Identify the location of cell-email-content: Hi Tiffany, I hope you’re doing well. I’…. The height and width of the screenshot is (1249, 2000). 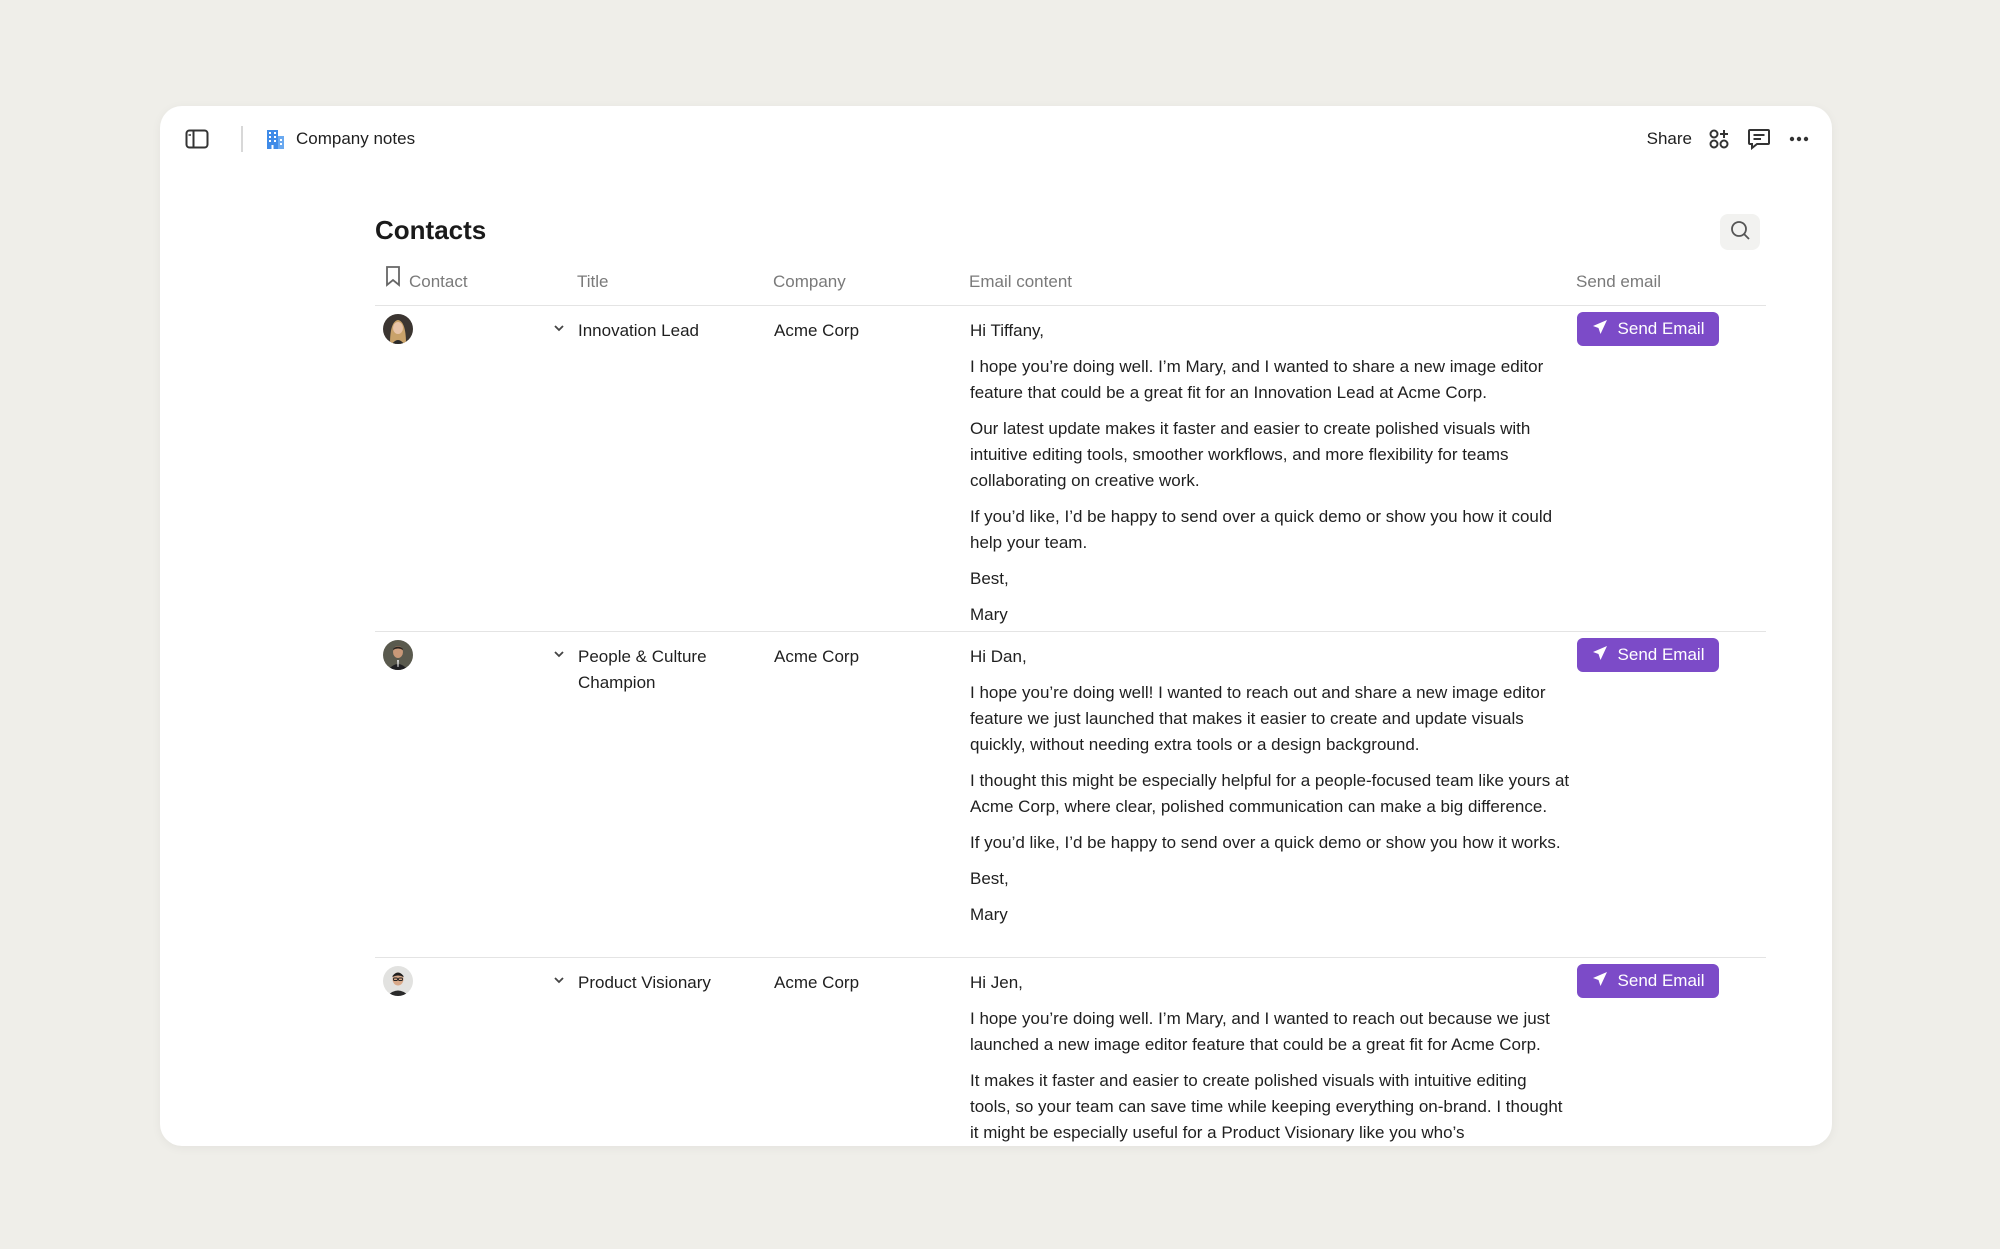
(1270, 478).